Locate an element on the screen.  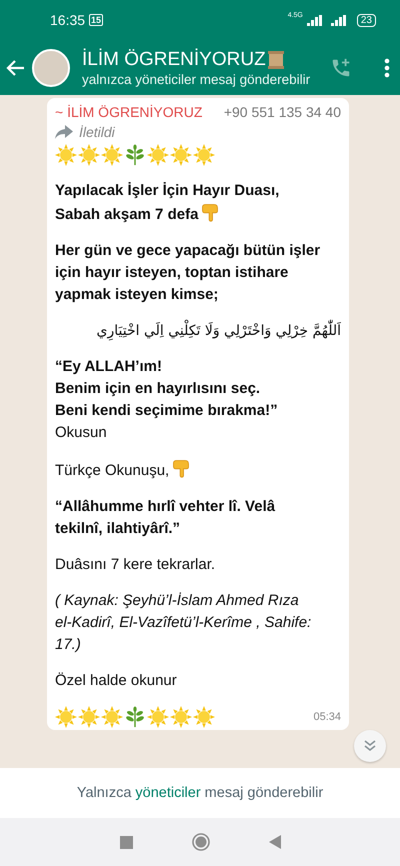
back-nav-icon is located at coordinates (274, 842).